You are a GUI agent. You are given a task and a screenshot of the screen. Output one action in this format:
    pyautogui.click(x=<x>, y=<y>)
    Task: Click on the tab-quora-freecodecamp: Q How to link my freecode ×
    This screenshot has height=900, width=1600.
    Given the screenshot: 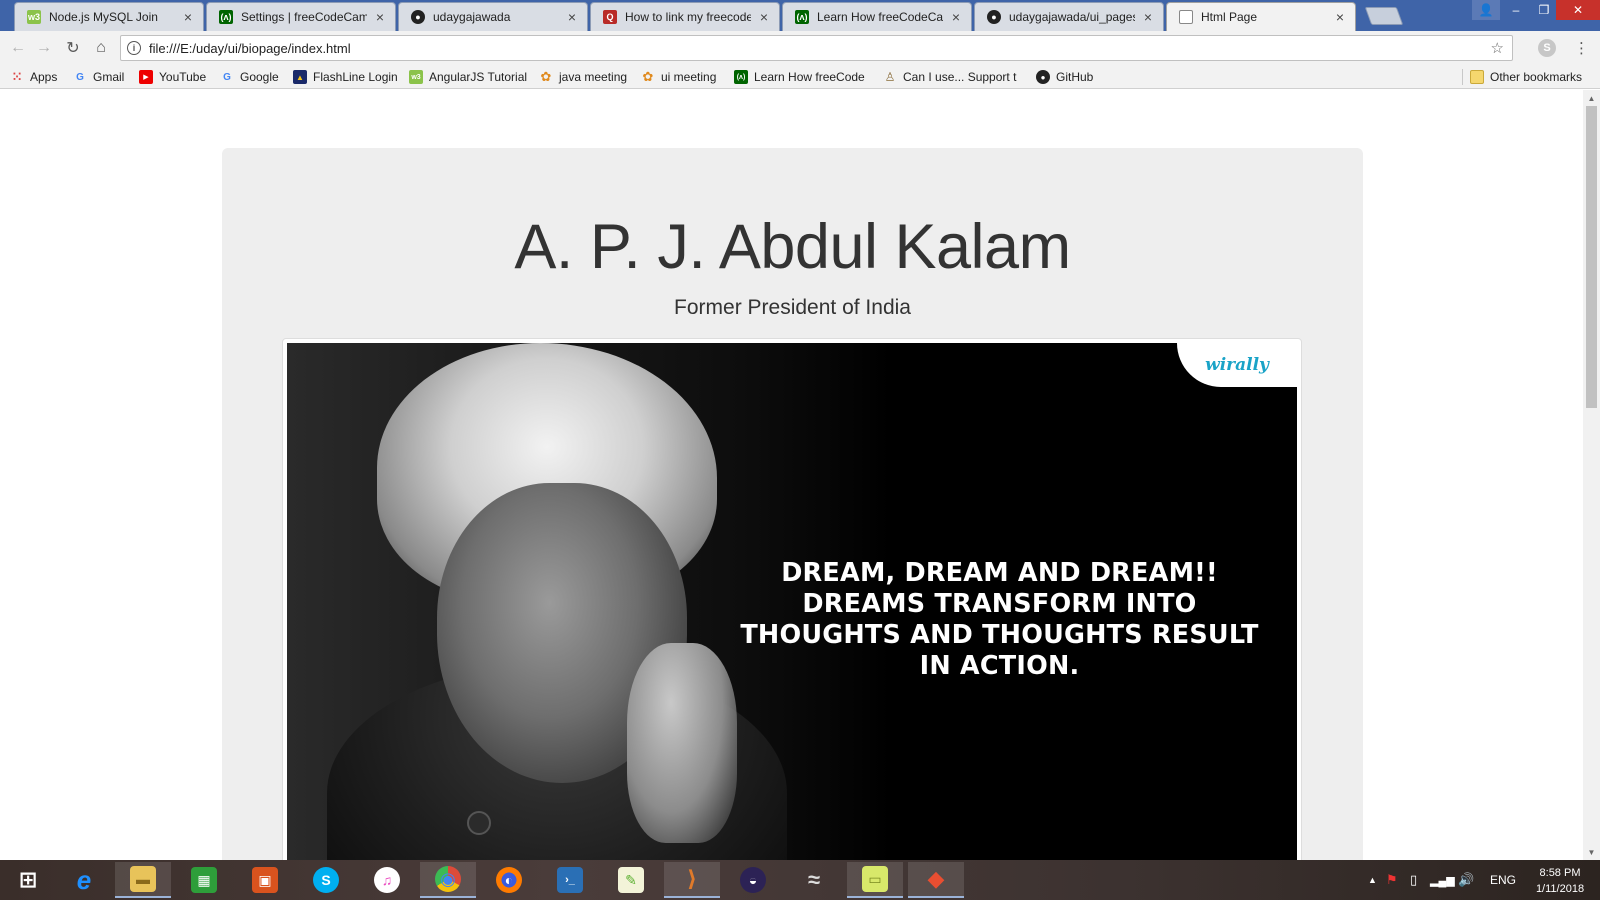 What is the action you would take?
    pyautogui.click(x=685, y=16)
    